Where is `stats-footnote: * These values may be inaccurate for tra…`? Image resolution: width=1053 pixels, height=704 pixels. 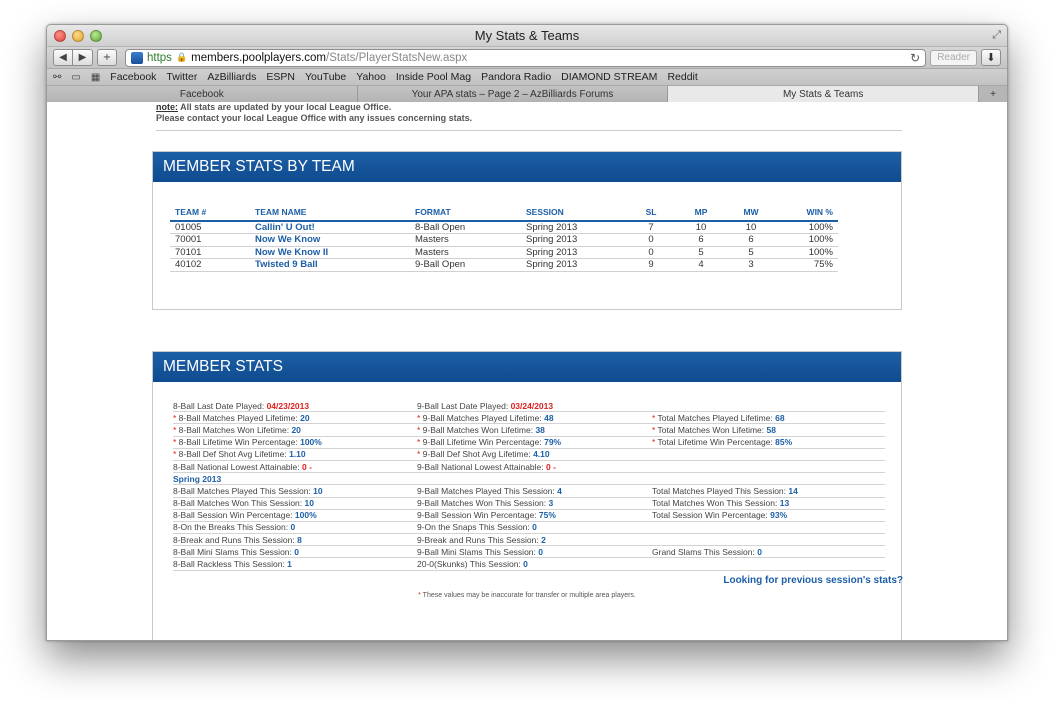 stats-footnote: * These values may be inaccurate for tra… is located at coordinates (527, 595).